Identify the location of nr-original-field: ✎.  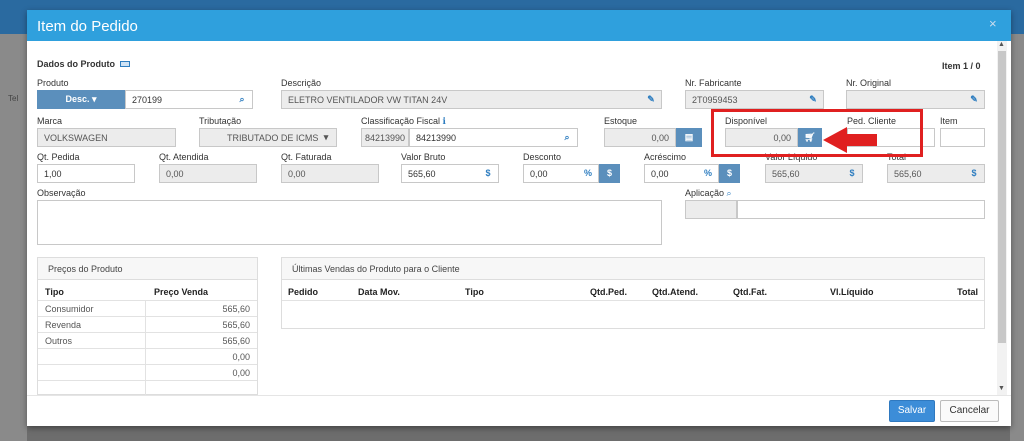
(915, 99).